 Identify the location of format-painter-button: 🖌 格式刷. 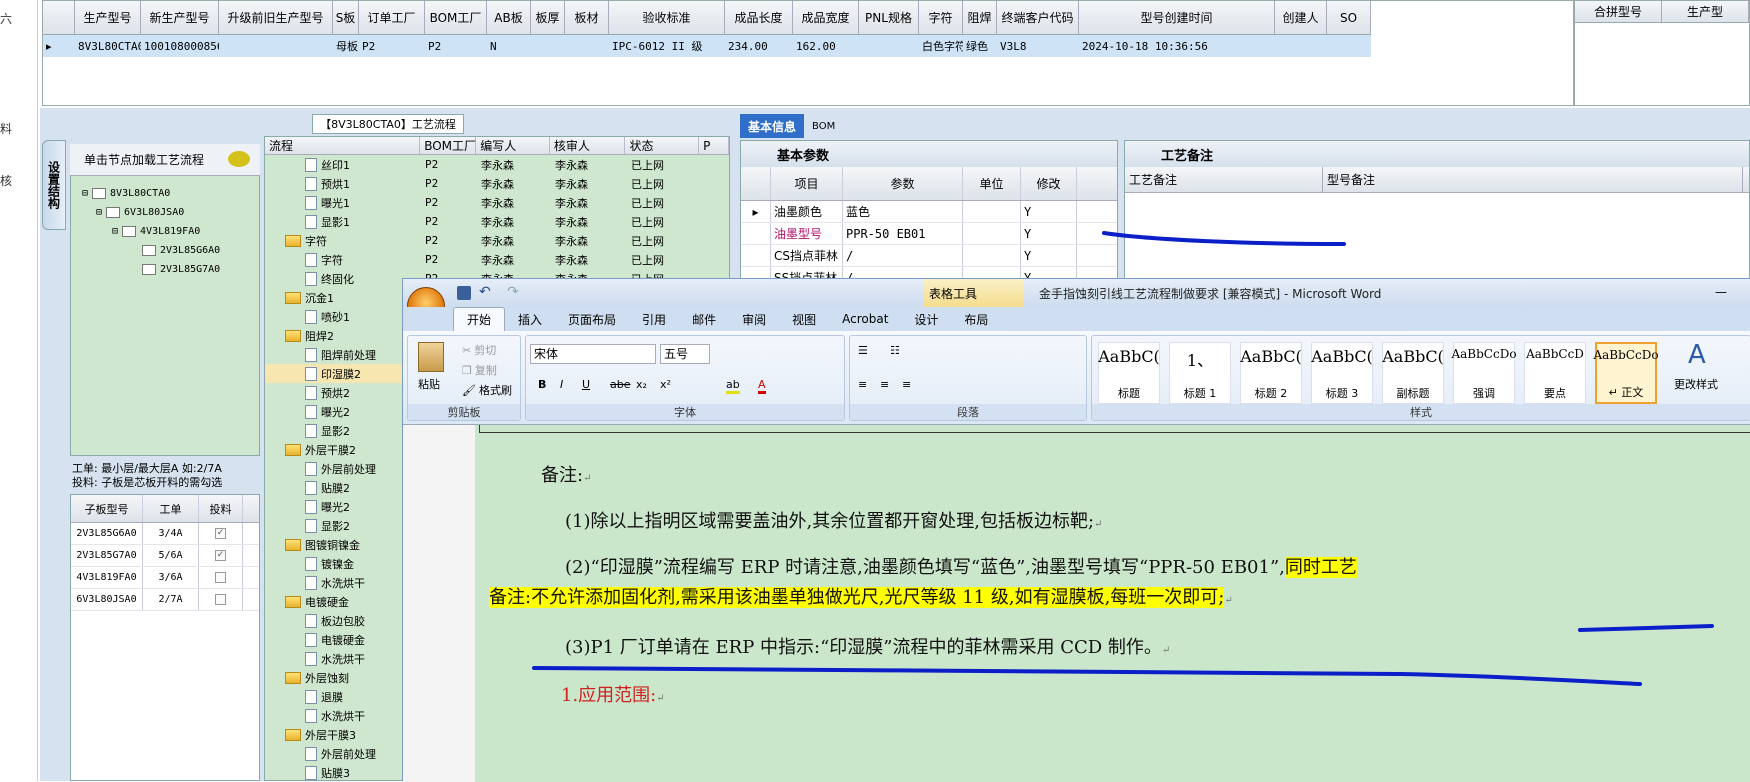
(487, 390).